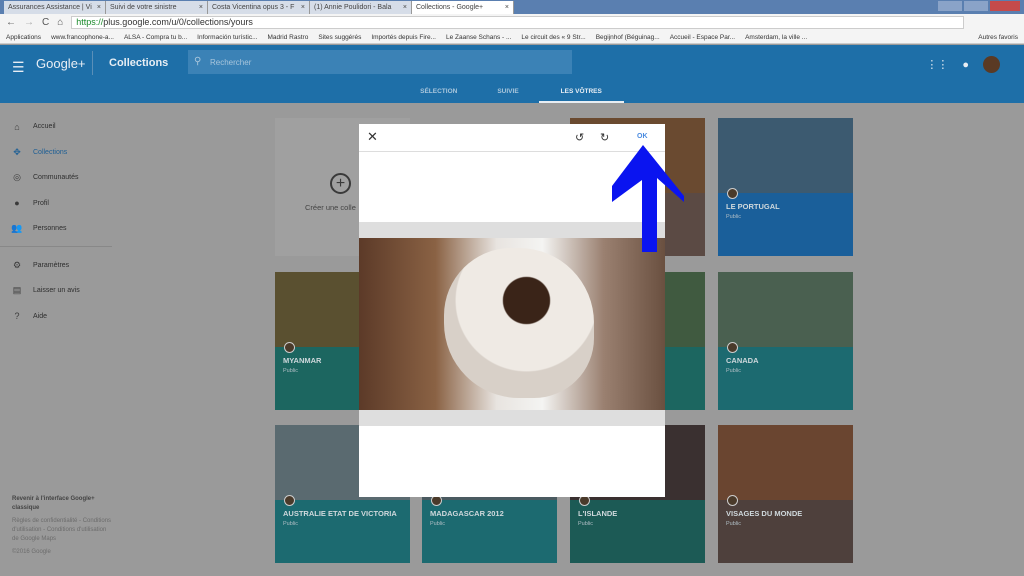 Image resolution: width=1024 pixels, height=576 pixels. I want to click on annotation-arrow, so click(648, 198).